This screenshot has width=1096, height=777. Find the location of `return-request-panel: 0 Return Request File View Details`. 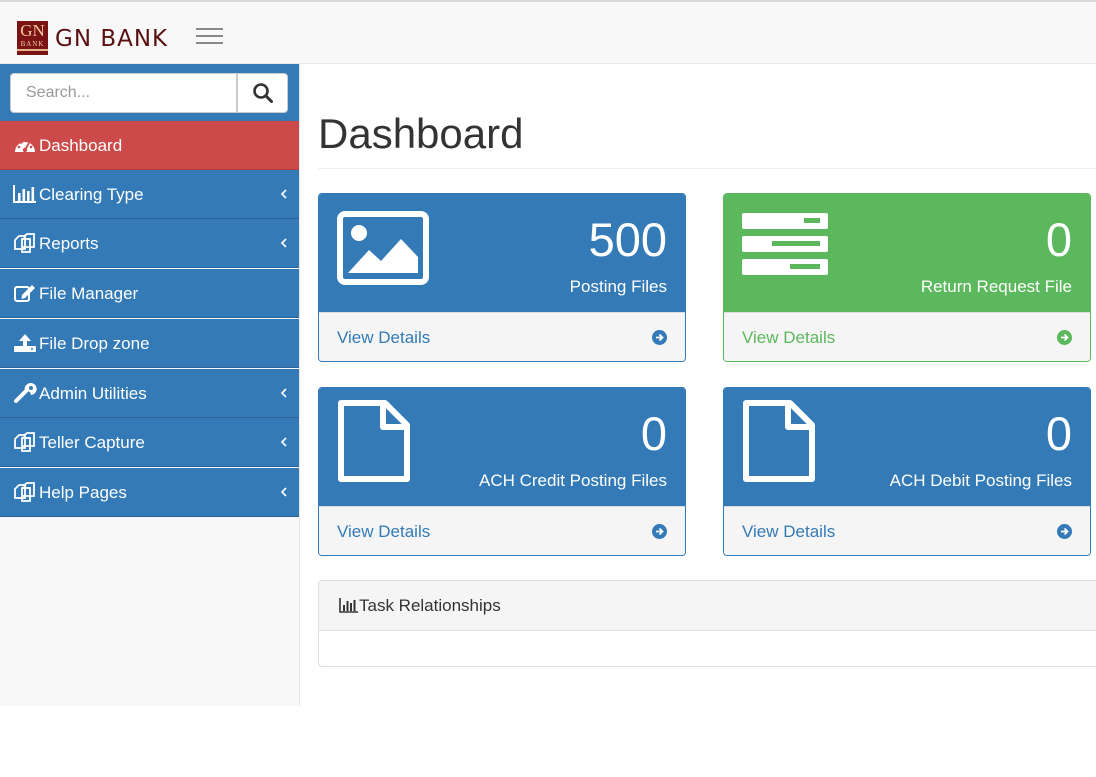

return-request-panel: 0 Return Request File View Details is located at coordinates (907, 277).